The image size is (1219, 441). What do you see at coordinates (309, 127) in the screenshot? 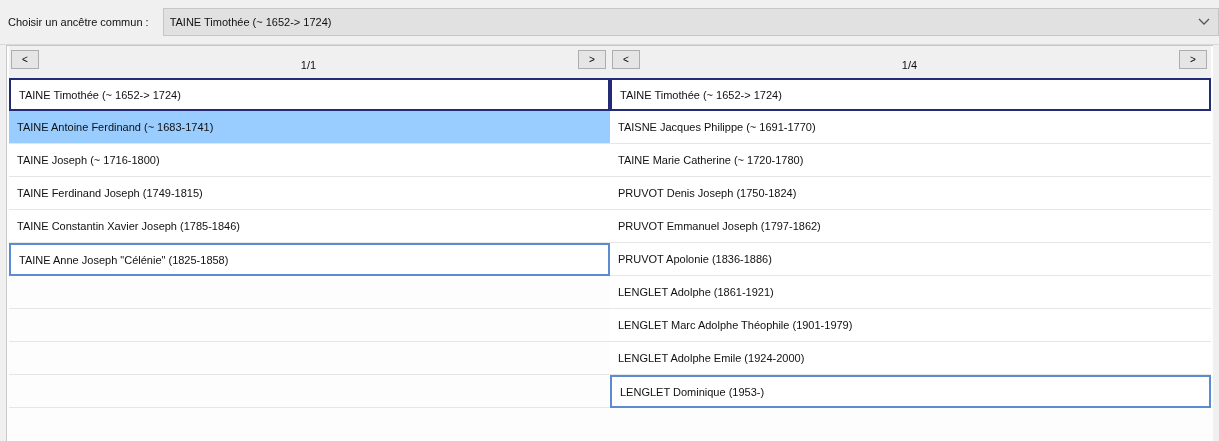
I see `person-row: TAINE Antoine Ferdinand (~ 1683-1741)` at bounding box center [309, 127].